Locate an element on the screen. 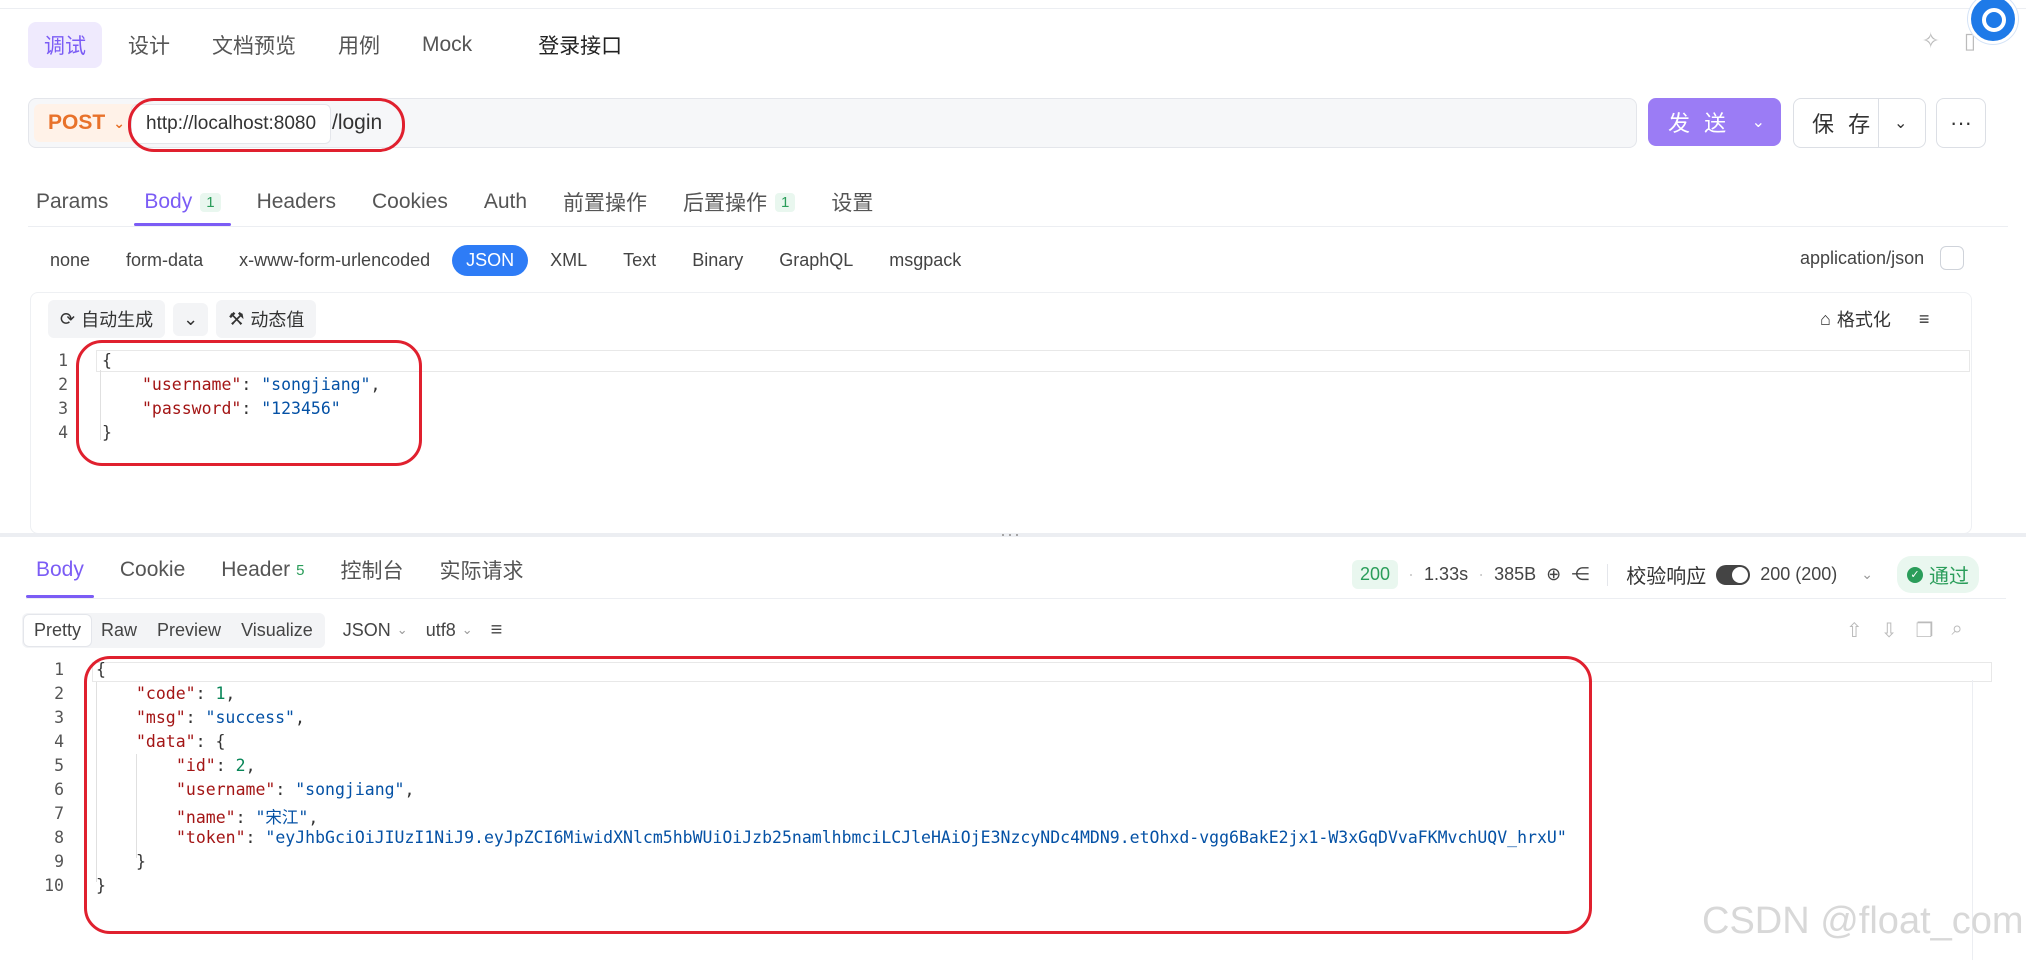 The image size is (2026, 960). pass-label: 通过 is located at coordinates (1949, 577).